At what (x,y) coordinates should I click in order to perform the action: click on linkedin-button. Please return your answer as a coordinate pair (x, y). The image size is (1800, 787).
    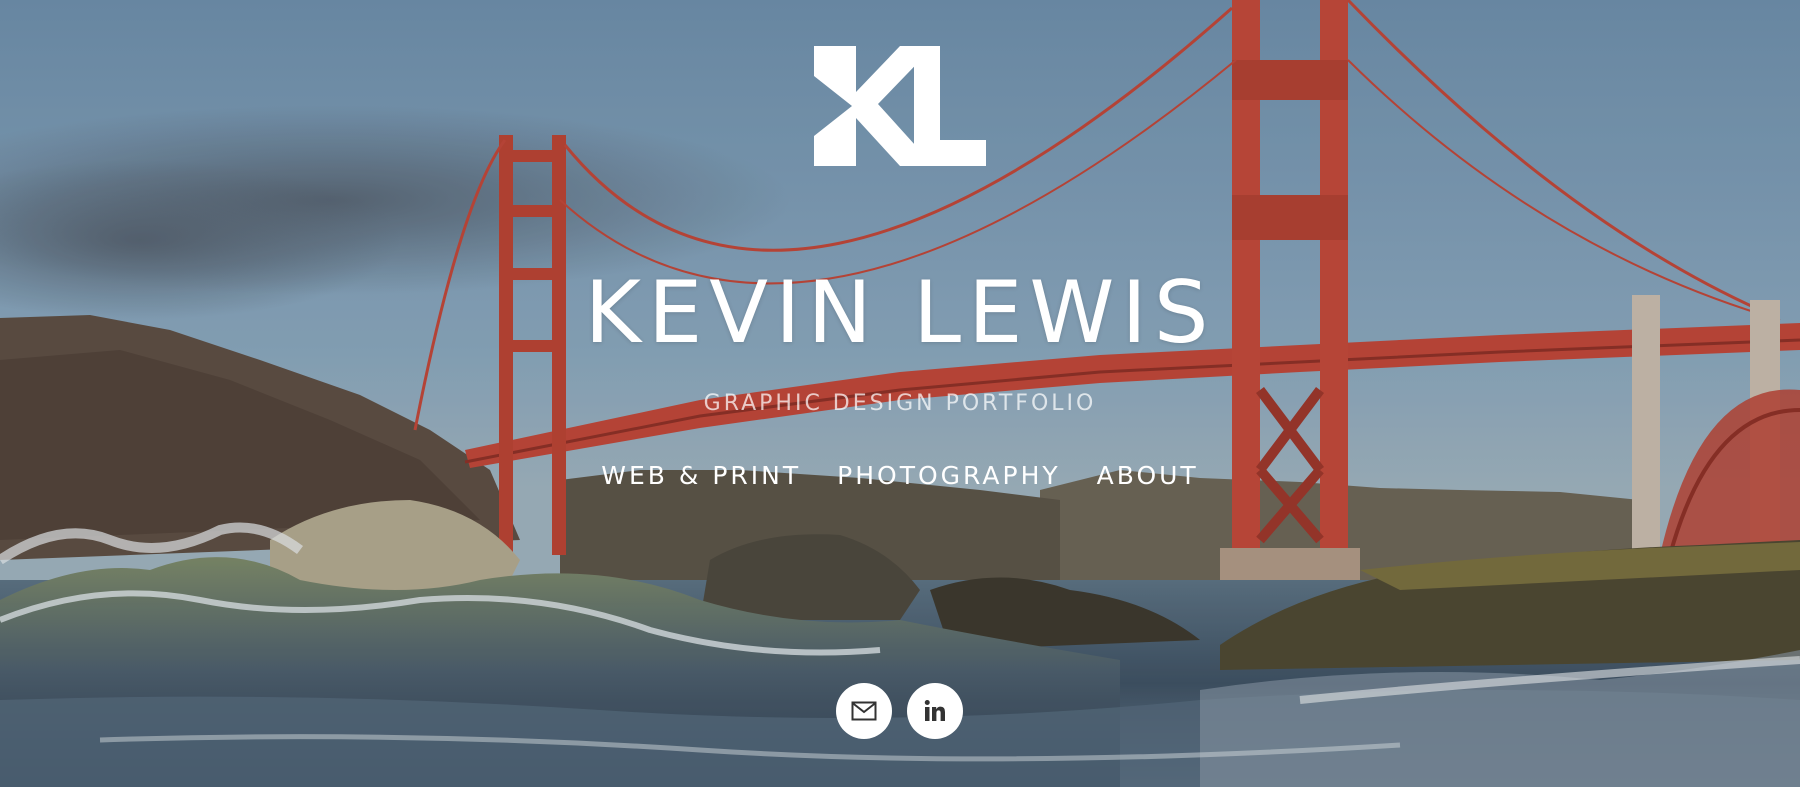
    Looking at the image, I should click on (935, 711).